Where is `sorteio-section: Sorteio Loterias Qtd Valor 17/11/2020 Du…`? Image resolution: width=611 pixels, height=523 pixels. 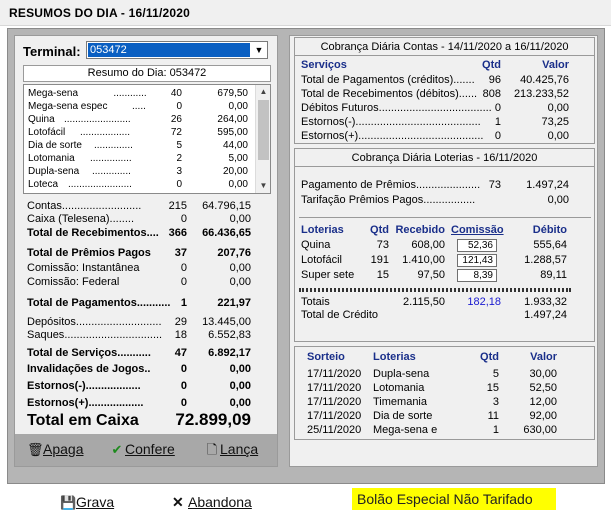 sorteio-section: Sorteio Loterias Qtd Valor 17/11/2020 Du… is located at coordinates (444, 393).